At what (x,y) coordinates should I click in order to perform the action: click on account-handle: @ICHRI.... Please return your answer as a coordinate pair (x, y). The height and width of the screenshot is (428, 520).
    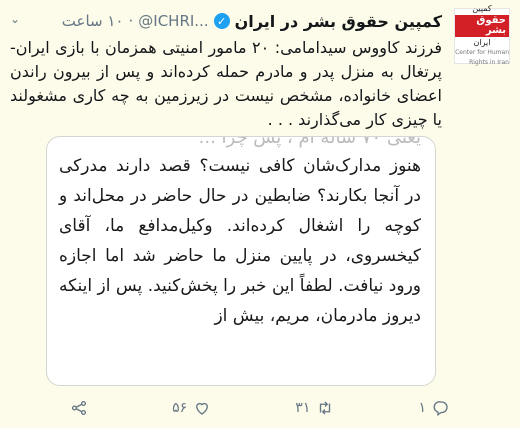
    Looking at the image, I should click on (173, 21).